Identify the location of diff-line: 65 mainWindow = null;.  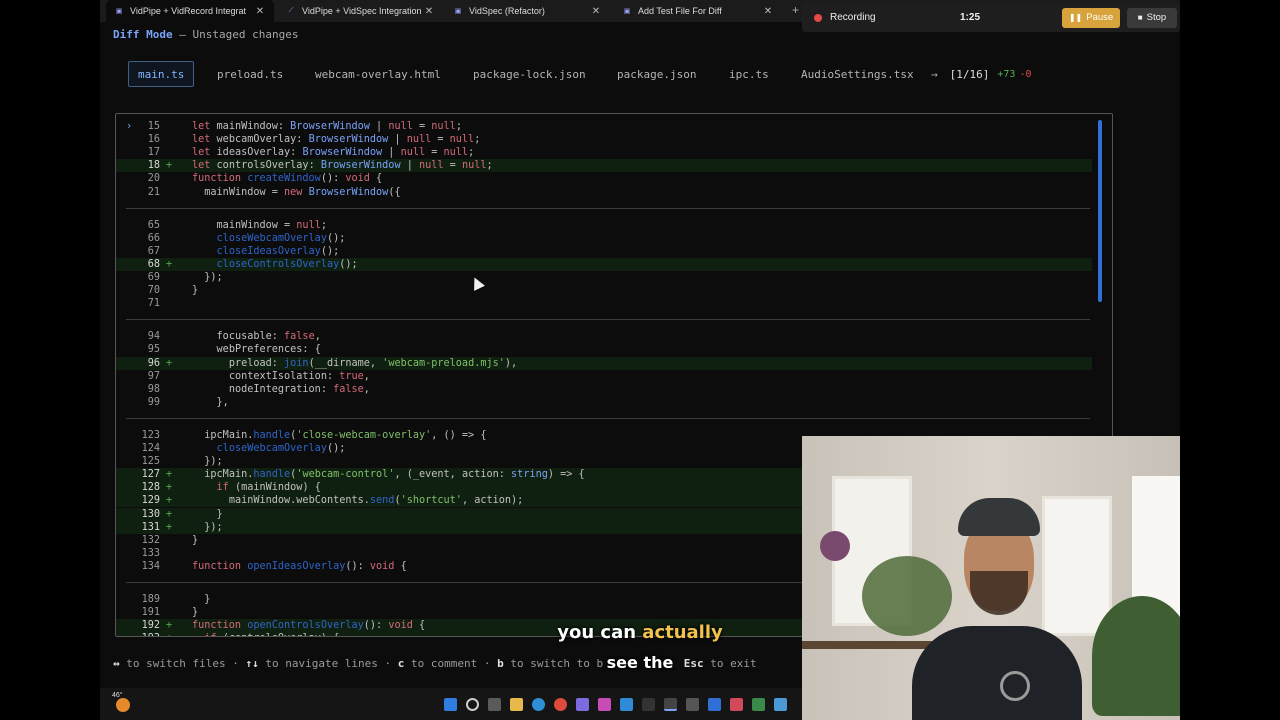
(604, 225).